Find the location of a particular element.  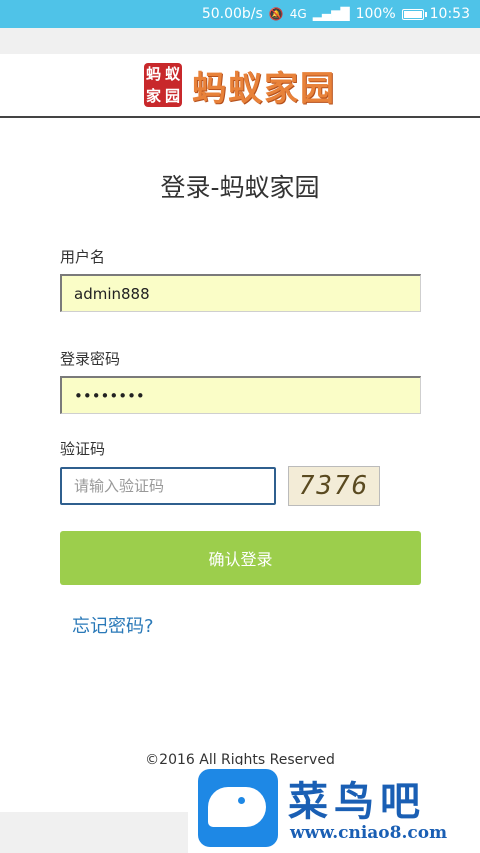

seal-char: 家 is located at coordinates (153, 95).